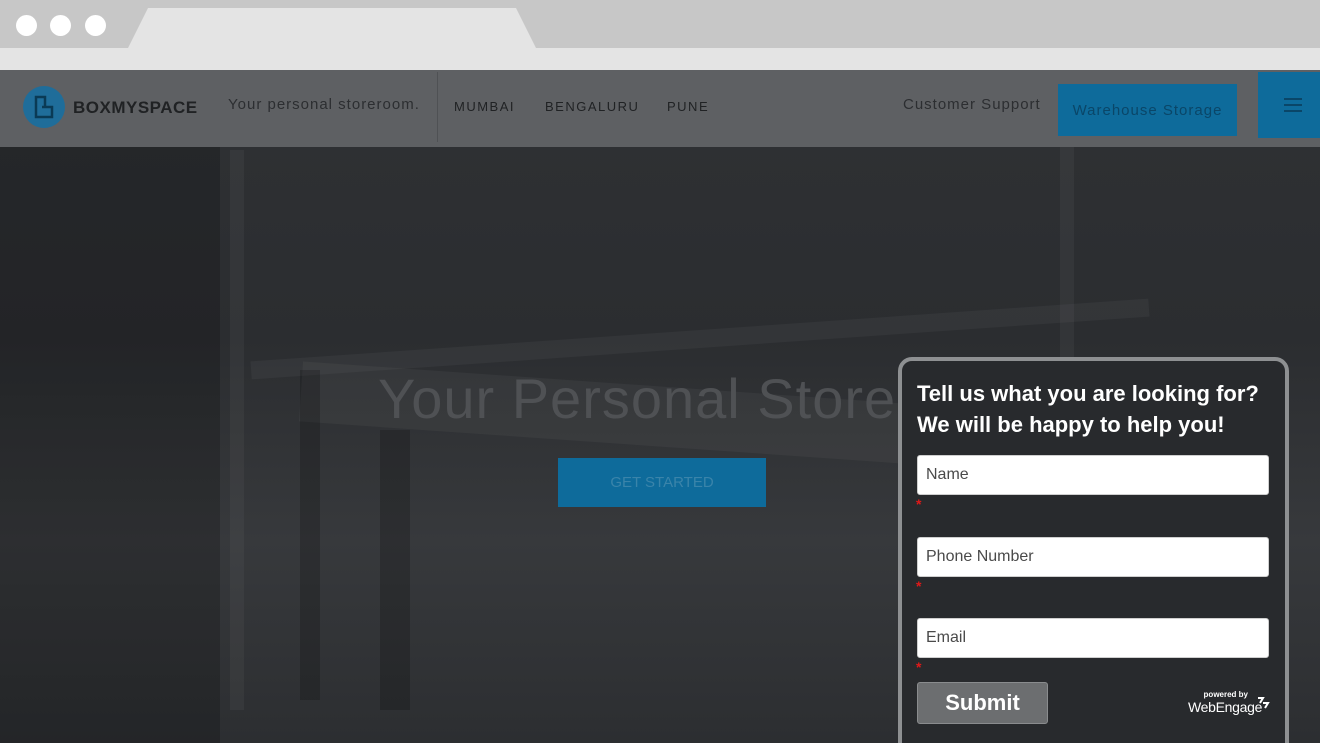 This screenshot has width=1320, height=743. What do you see at coordinates (982, 703) in the screenshot?
I see `submit-button: Submit` at bounding box center [982, 703].